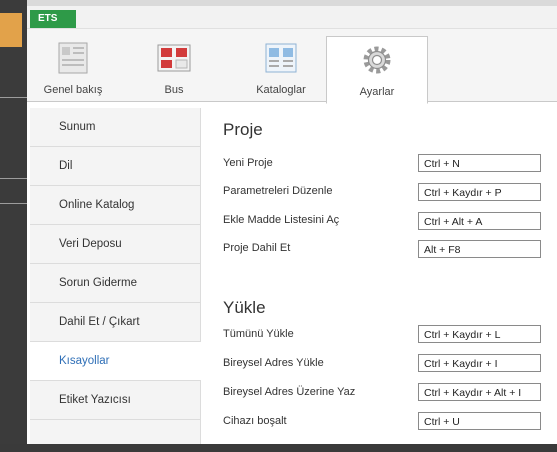 The image size is (557, 452). Describe the element at coordinates (115, 166) in the screenshot. I see `sidebar-item-dil: Dil` at that location.